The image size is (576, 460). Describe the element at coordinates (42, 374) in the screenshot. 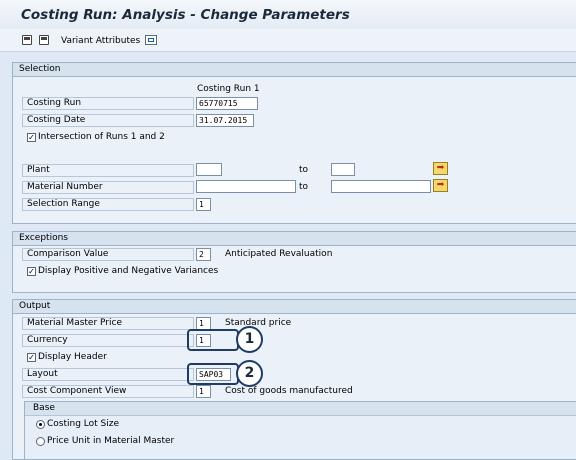

I see `layout-label: Layout` at that location.